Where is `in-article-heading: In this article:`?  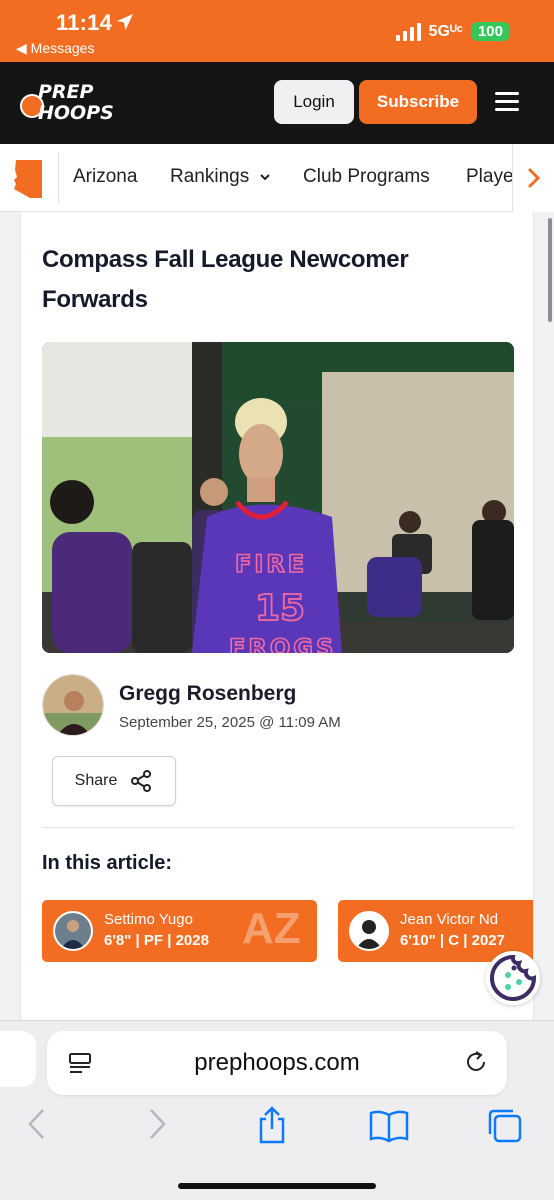 in-article-heading: In this article: is located at coordinates (107, 863).